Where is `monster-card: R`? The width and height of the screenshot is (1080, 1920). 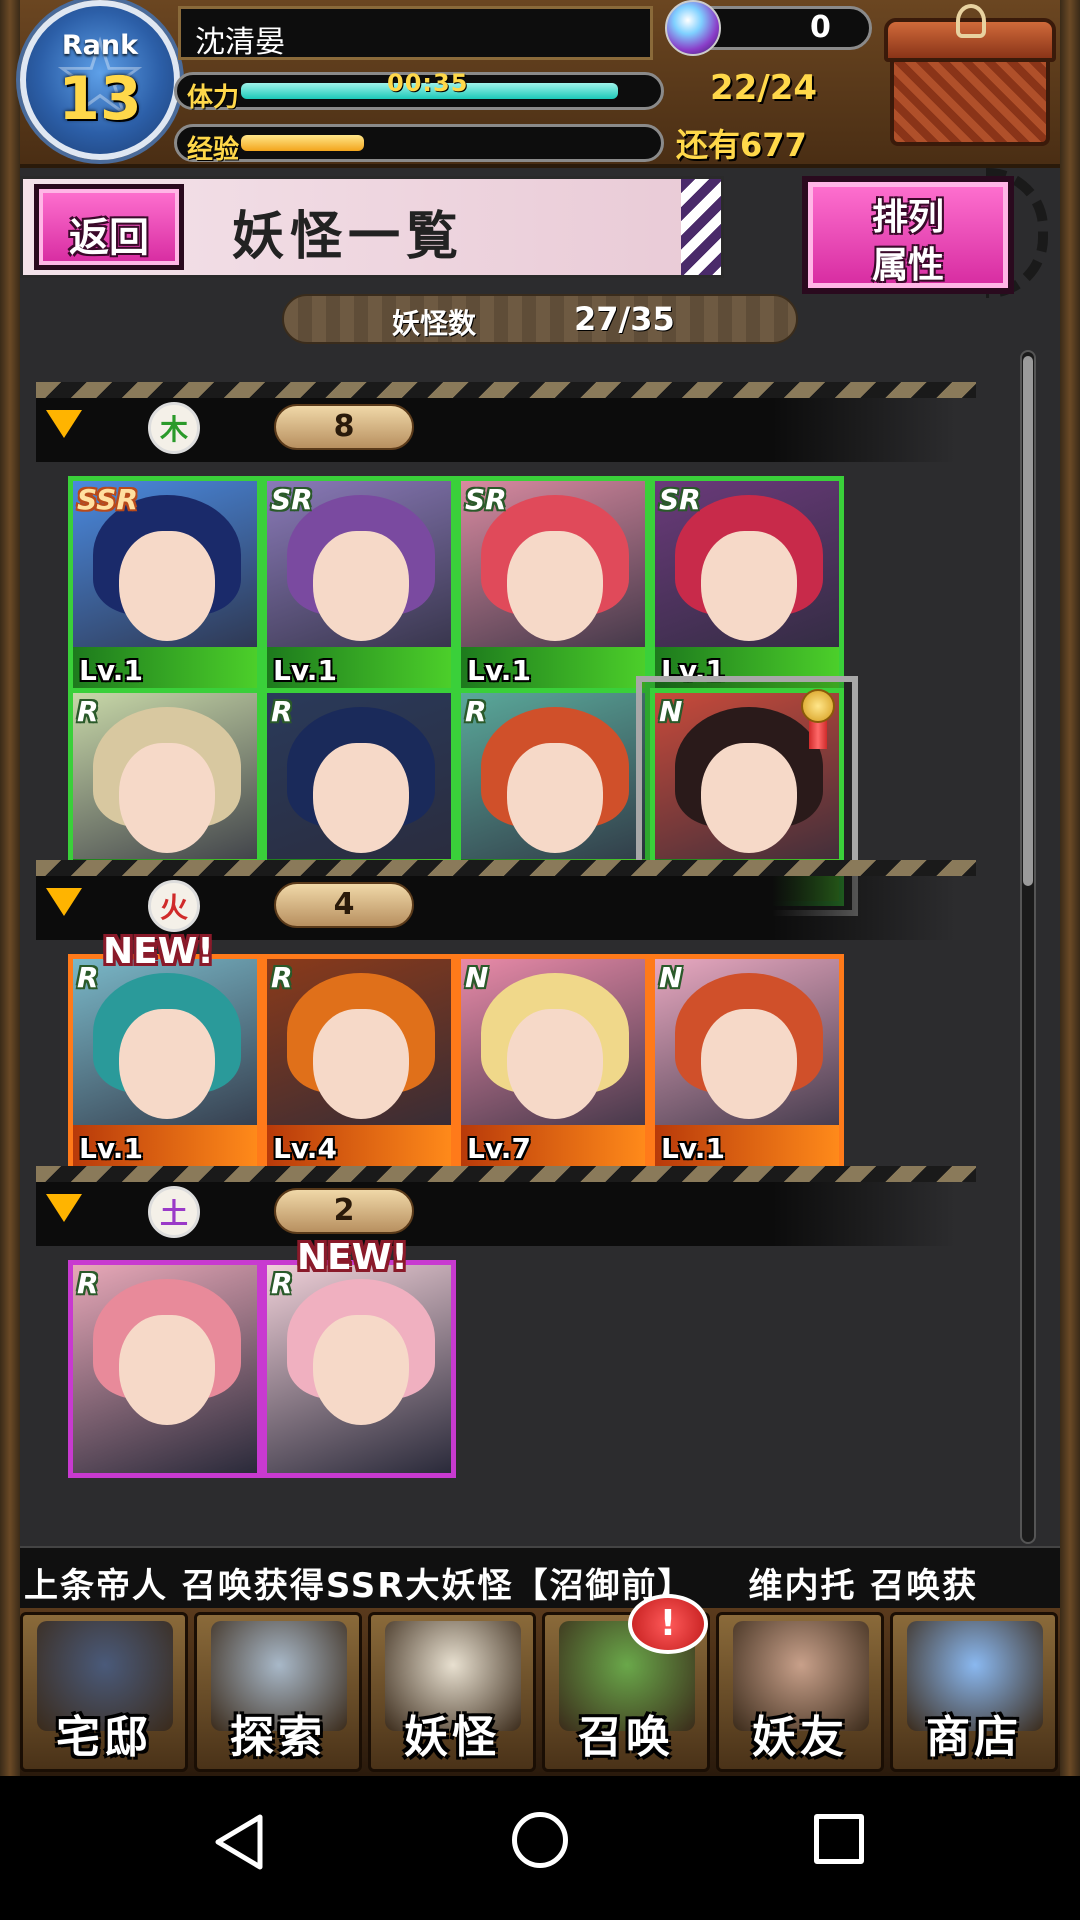
monster-card: R is located at coordinates (165, 1369).